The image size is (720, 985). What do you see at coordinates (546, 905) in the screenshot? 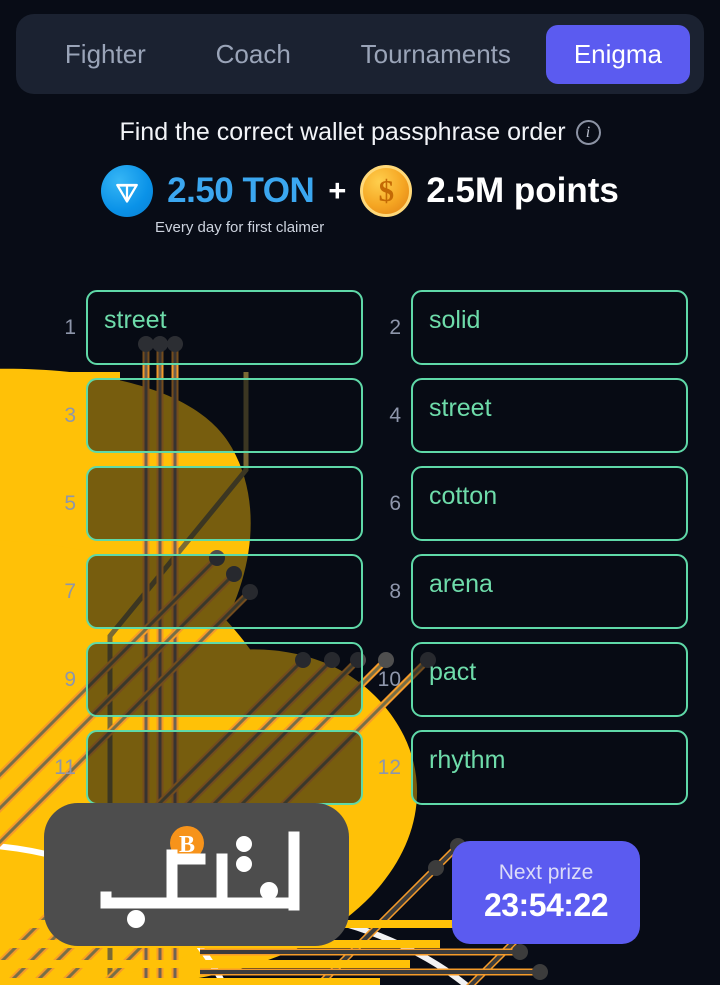
I see `next-prize-timer: 23:54:22` at bounding box center [546, 905].